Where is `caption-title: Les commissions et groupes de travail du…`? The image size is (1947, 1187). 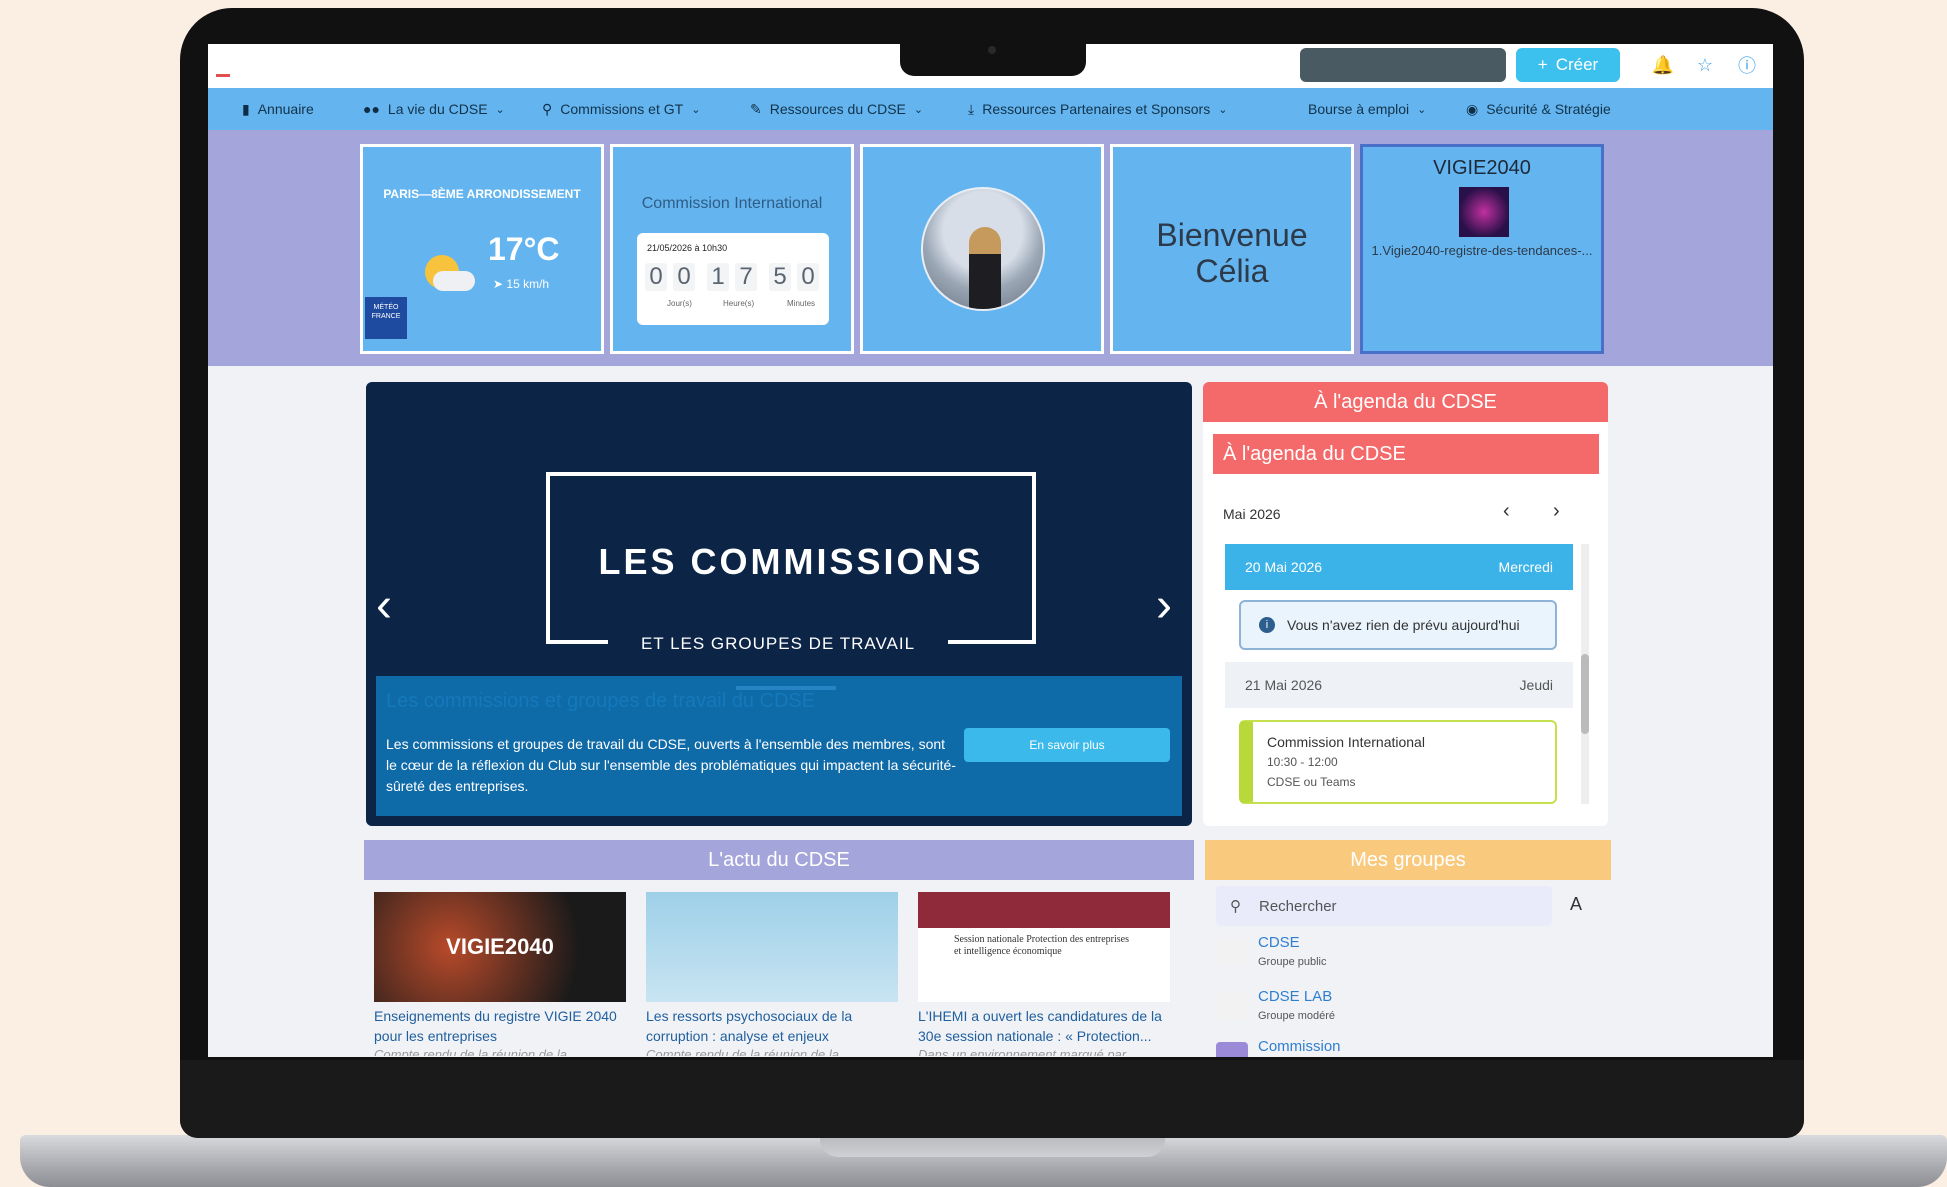 caption-title: Les commissions et groupes de travail du… is located at coordinates (601, 701).